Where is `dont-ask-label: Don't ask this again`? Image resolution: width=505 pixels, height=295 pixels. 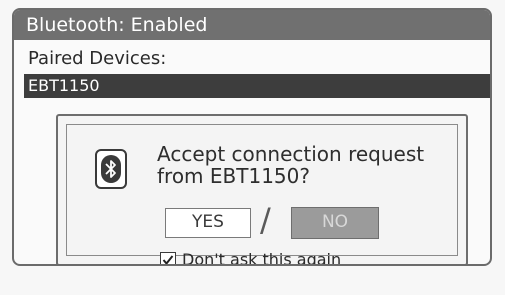
dont-ask-label: Don't ask this again is located at coordinates (262, 258).